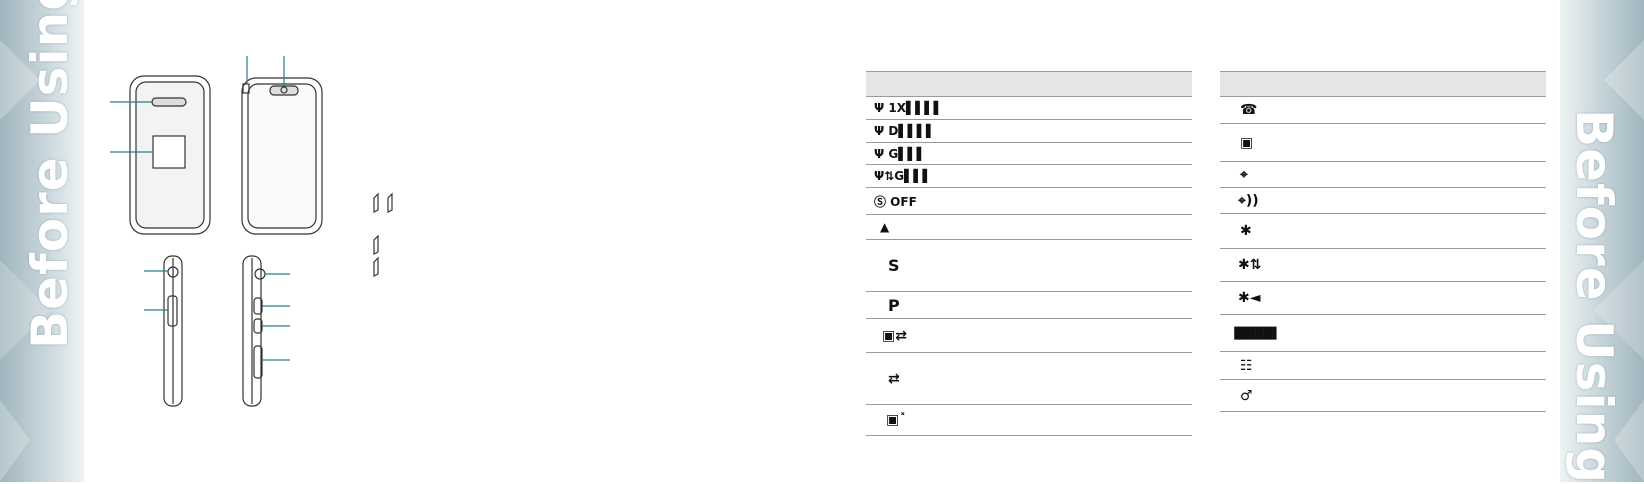 This screenshot has height=484, width=1644. I want to click on table-row: Ⓢ OFF, so click(1029, 201).